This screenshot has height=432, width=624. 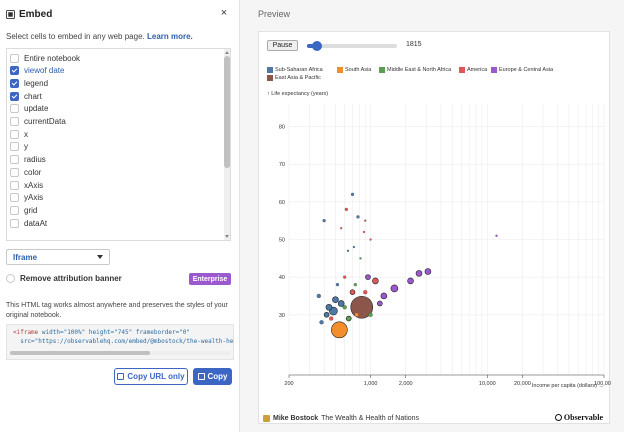 What do you see at coordinates (44, 71) in the screenshot?
I see `cell-label: viewof date` at bounding box center [44, 71].